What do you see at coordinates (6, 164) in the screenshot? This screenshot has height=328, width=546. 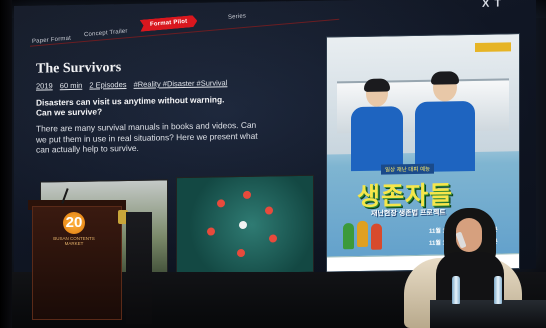 I see `stage-left-shadow` at bounding box center [6, 164].